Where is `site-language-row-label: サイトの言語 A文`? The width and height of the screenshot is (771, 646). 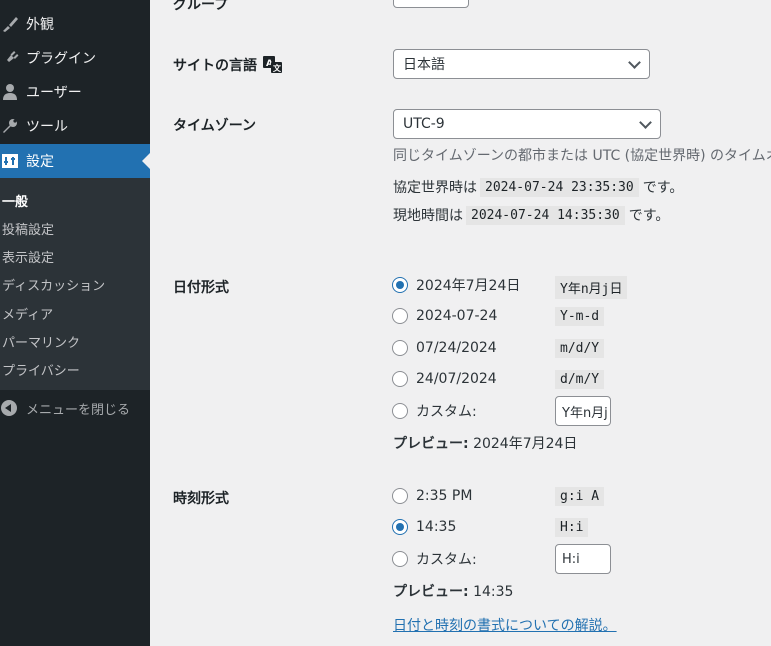
site-language-row-label: サイトの言語 A文 is located at coordinates (228, 65).